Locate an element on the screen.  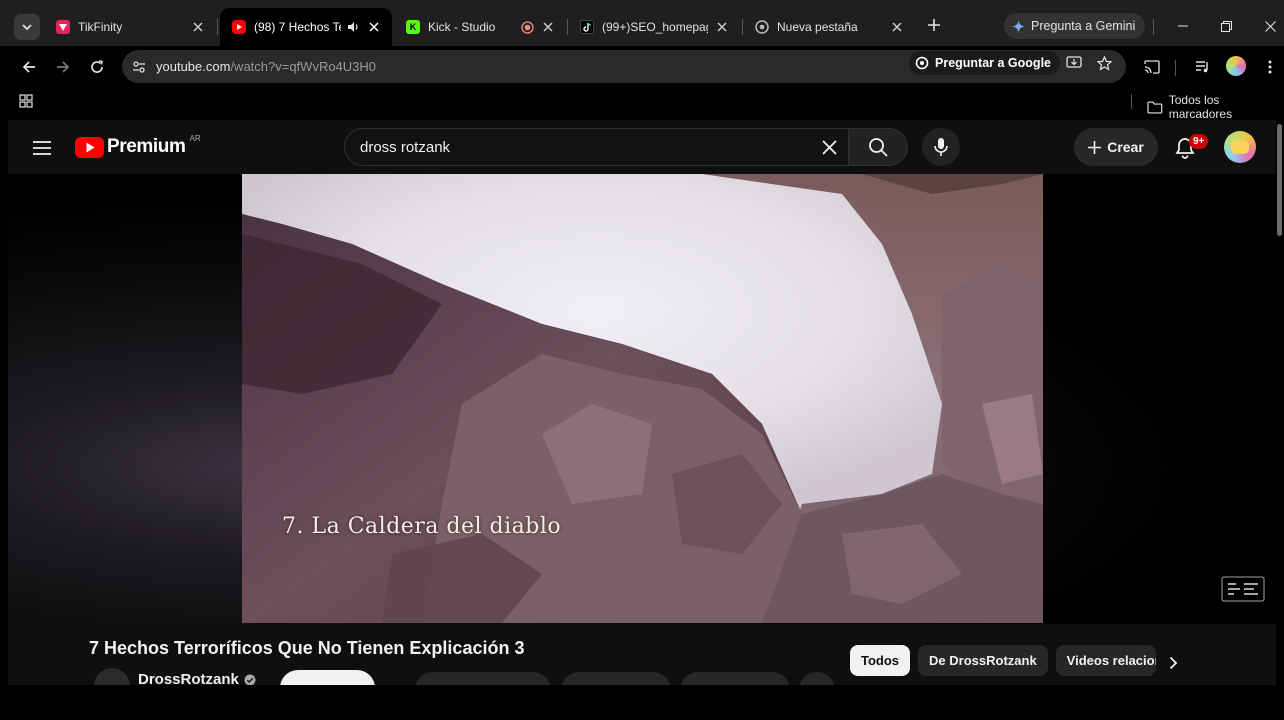
video-caption: 7. La Caldera del diablo is located at coordinates (422, 526).